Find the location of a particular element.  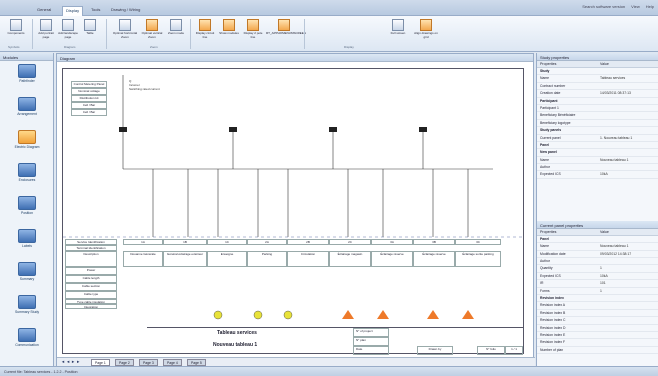

modules-icon is located at coordinates (229, 25).